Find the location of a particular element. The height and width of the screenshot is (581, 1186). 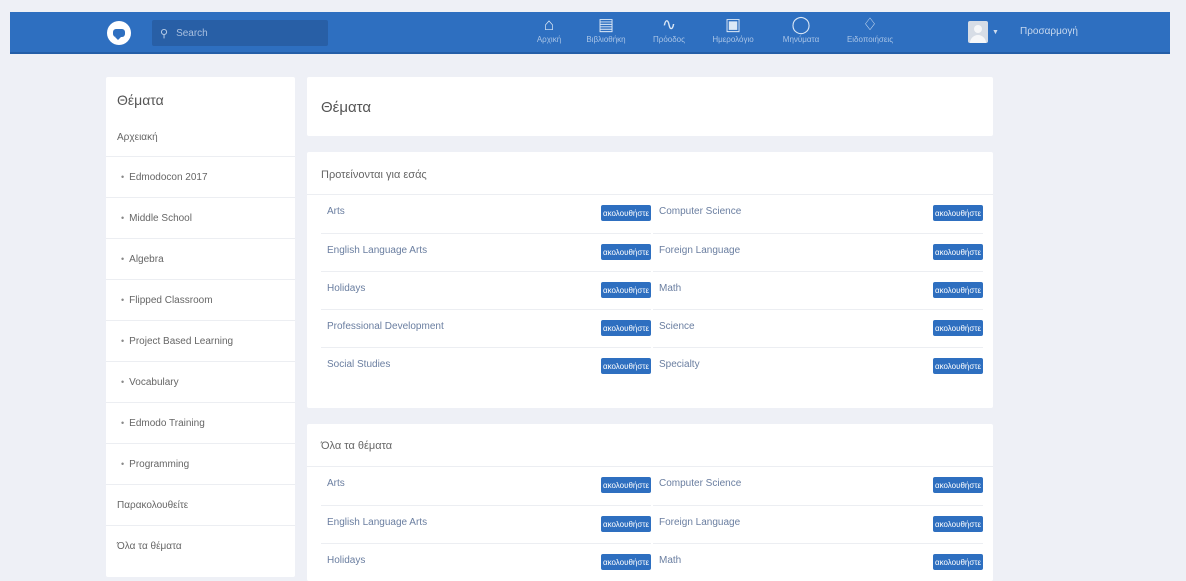

nav-messages: ◯ Μηνύματα is located at coordinates (801, 33).